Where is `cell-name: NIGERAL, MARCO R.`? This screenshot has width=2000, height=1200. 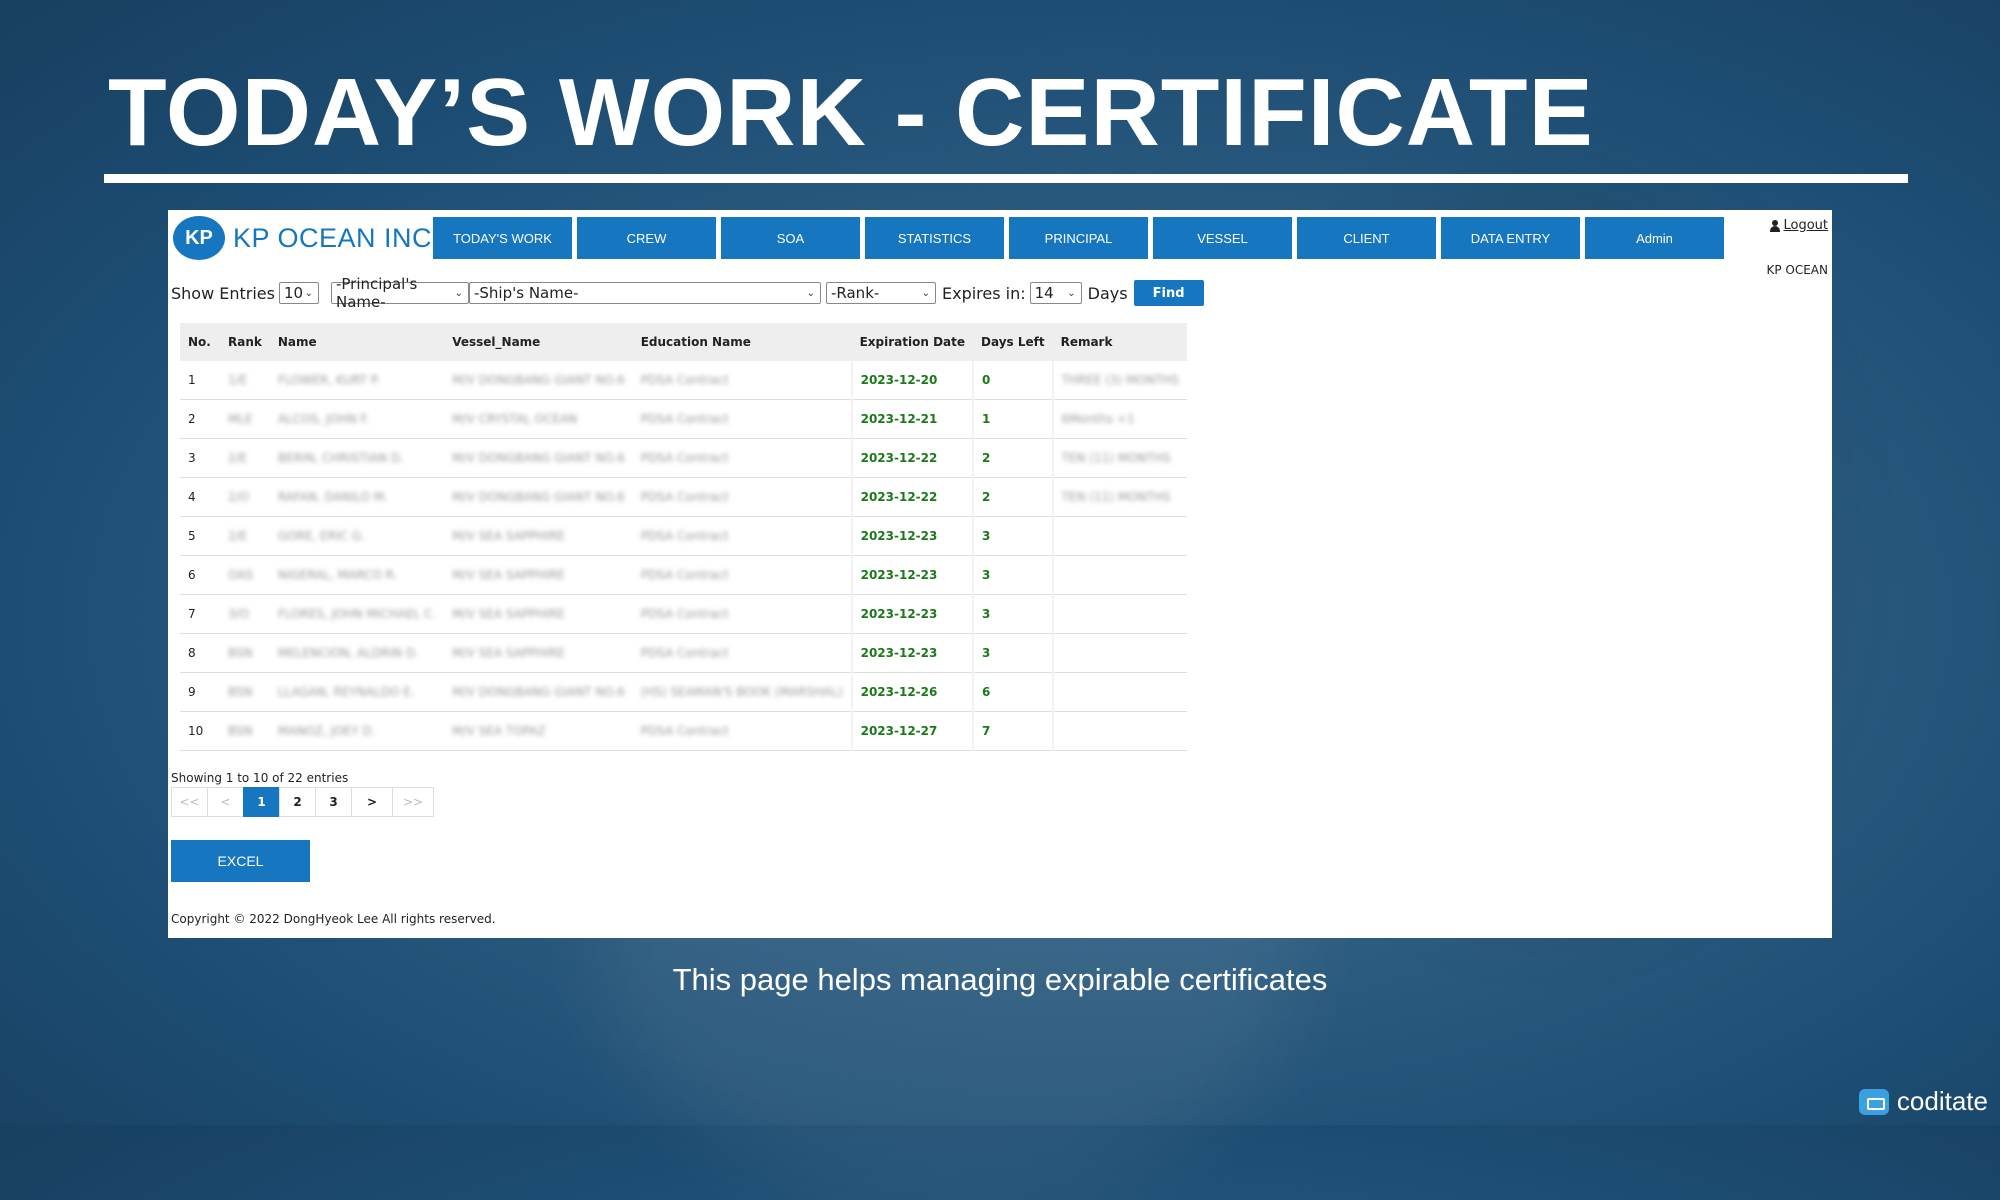 cell-name: NIGERAL, MARCO R. is located at coordinates (357, 575).